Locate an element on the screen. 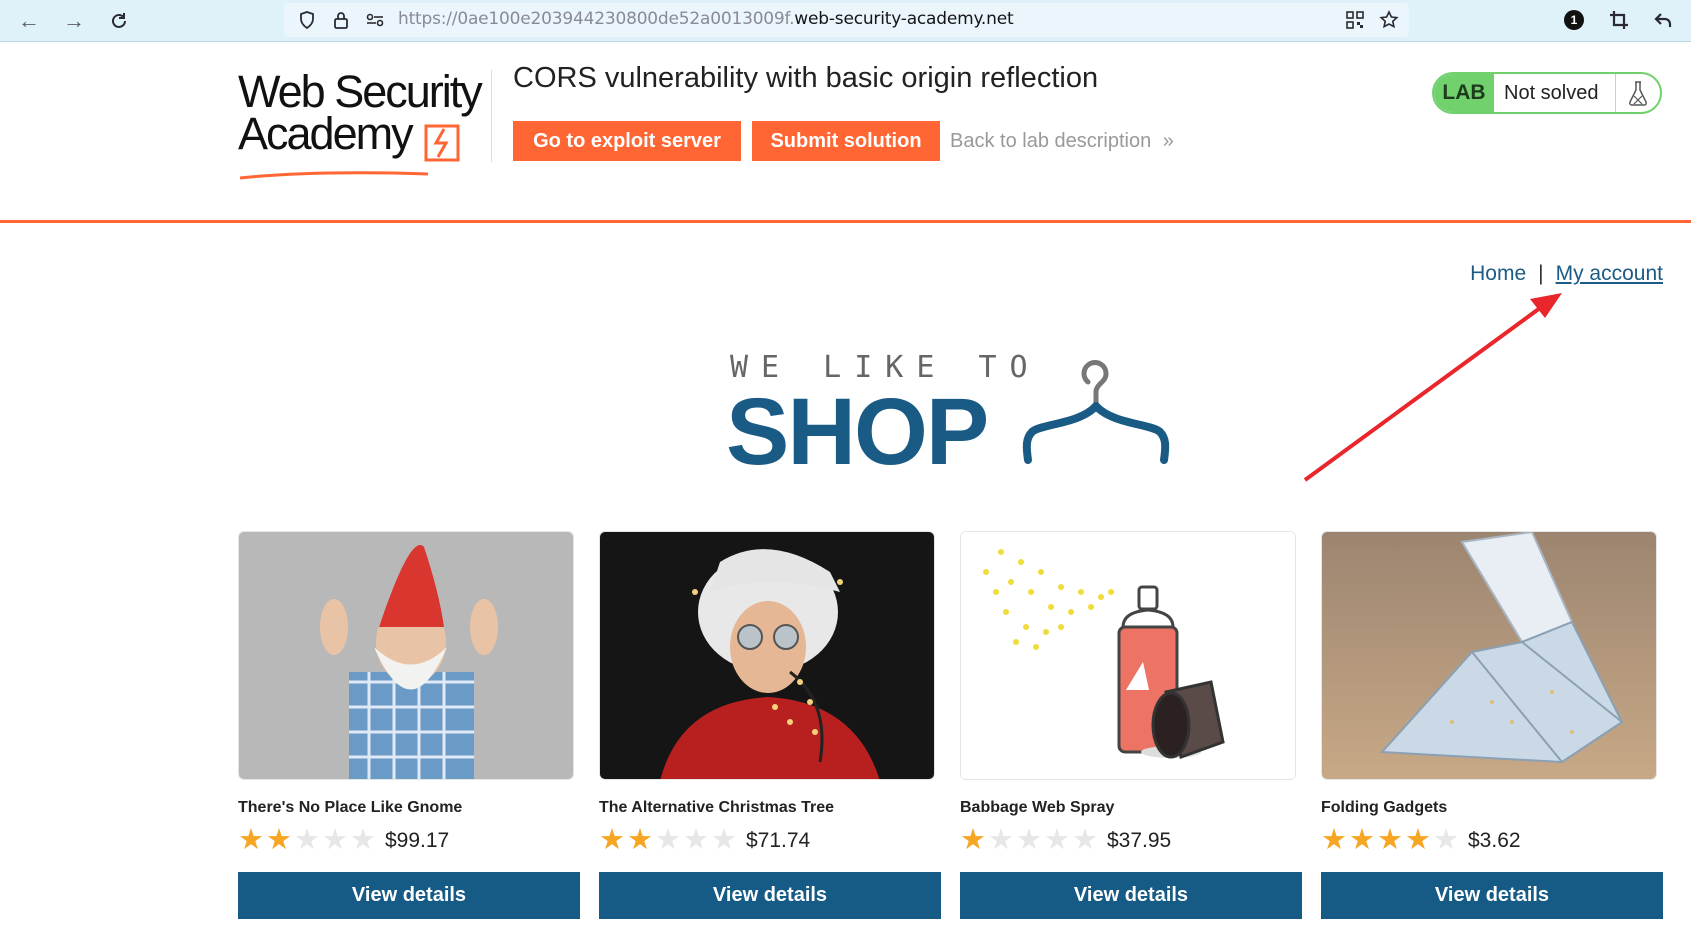 The height and width of the screenshot is (939, 1691). product-price: $3.62 is located at coordinates (1494, 840).